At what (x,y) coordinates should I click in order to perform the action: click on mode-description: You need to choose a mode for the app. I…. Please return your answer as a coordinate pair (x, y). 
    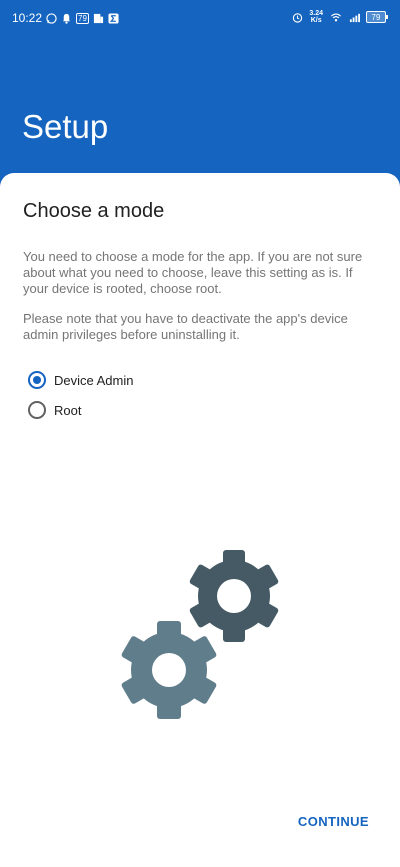
    Looking at the image, I should click on (193, 272).